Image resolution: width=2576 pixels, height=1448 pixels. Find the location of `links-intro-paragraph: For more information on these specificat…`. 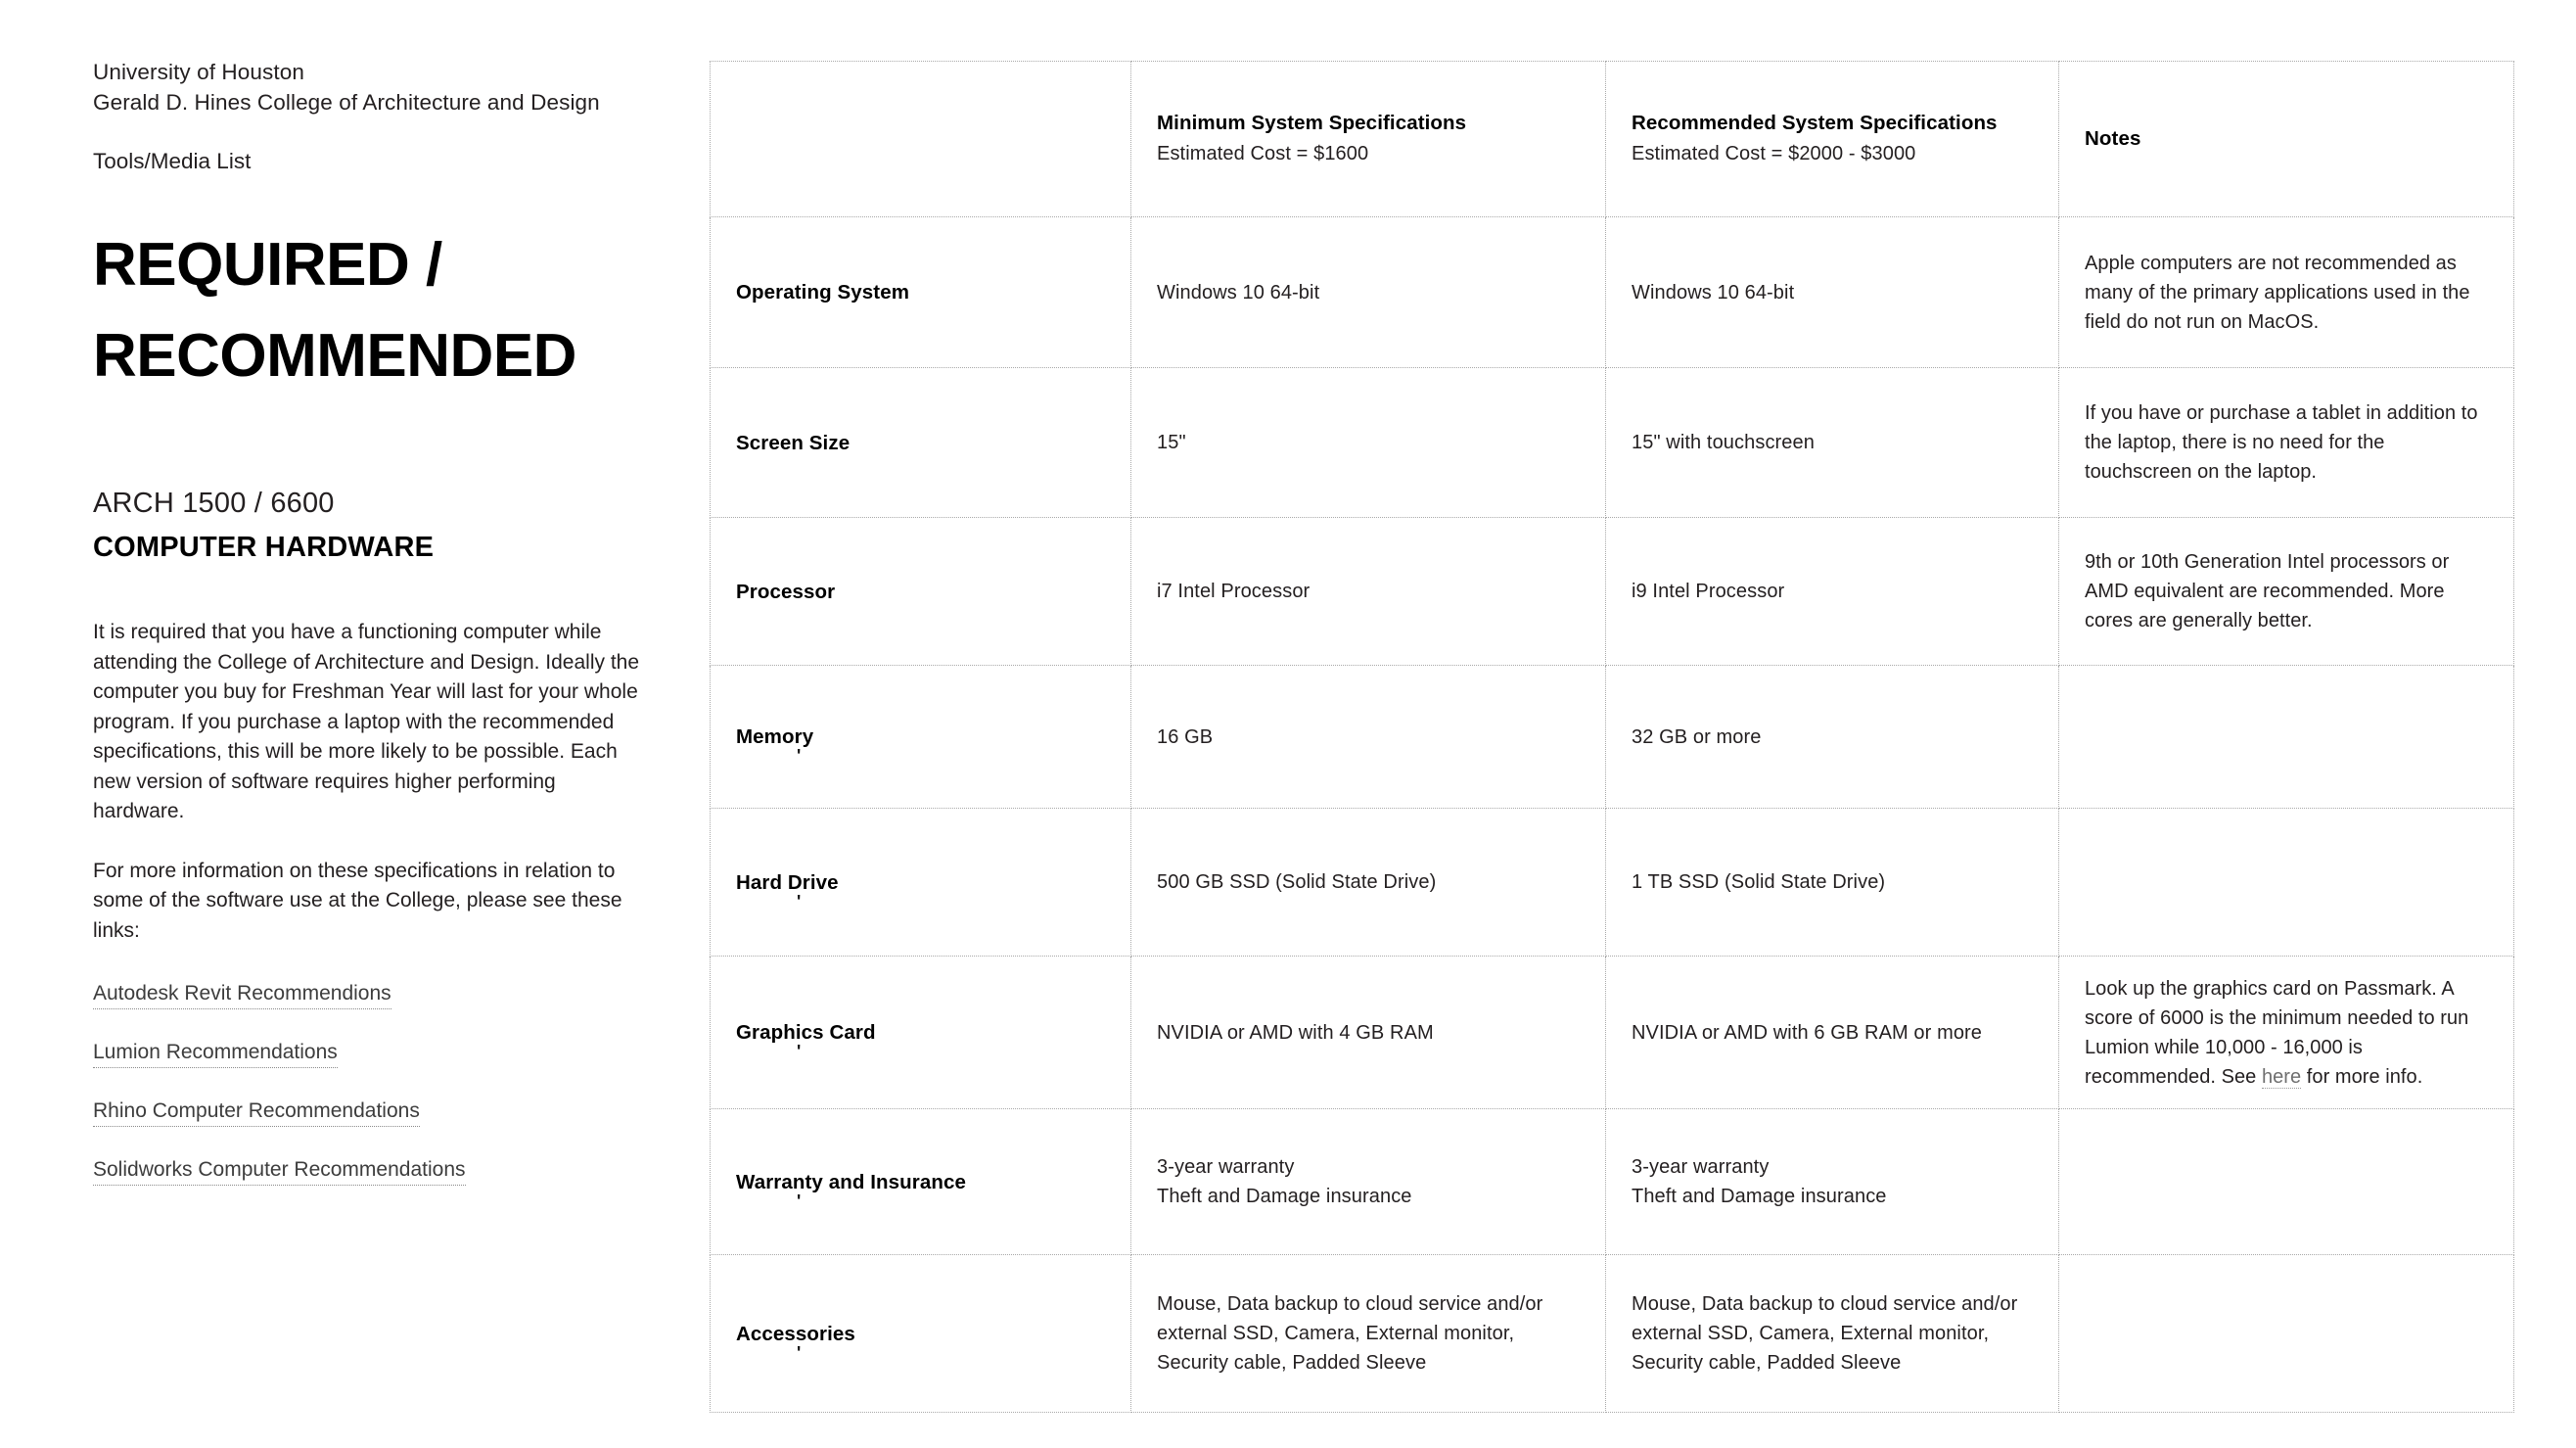

links-intro-paragraph: For more information on these specificat… is located at coordinates (357, 900).